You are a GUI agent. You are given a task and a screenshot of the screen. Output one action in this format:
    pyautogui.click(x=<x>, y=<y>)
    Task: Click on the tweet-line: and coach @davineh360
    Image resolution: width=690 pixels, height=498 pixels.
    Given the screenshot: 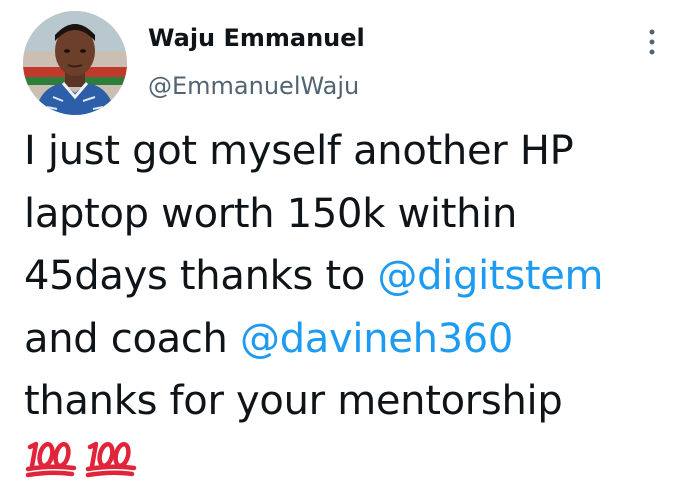 What is the action you would take?
    pyautogui.click(x=354, y=339)
    